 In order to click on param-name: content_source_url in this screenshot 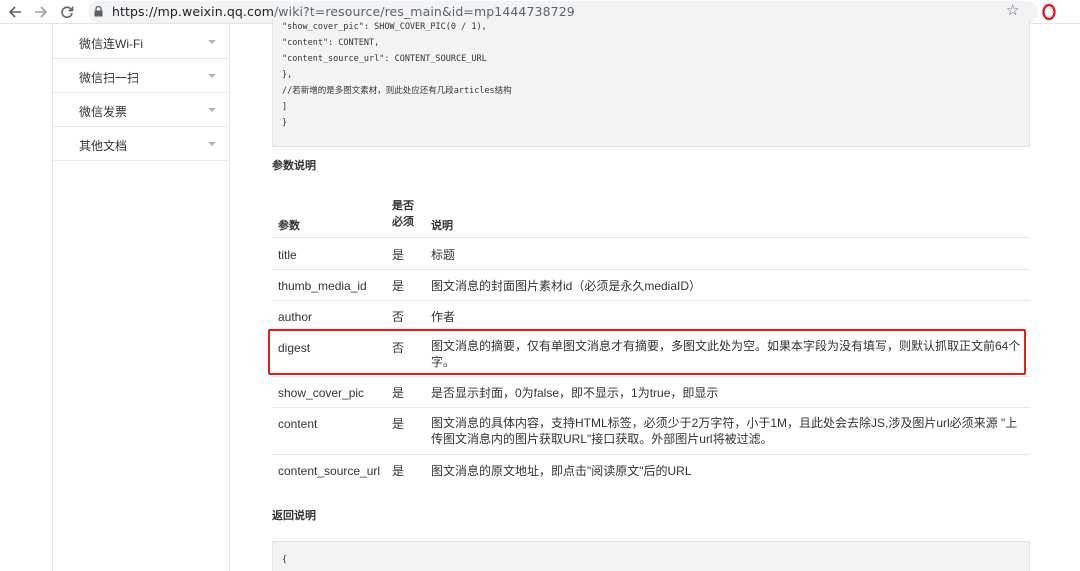, I will do `click(329, 471)`.